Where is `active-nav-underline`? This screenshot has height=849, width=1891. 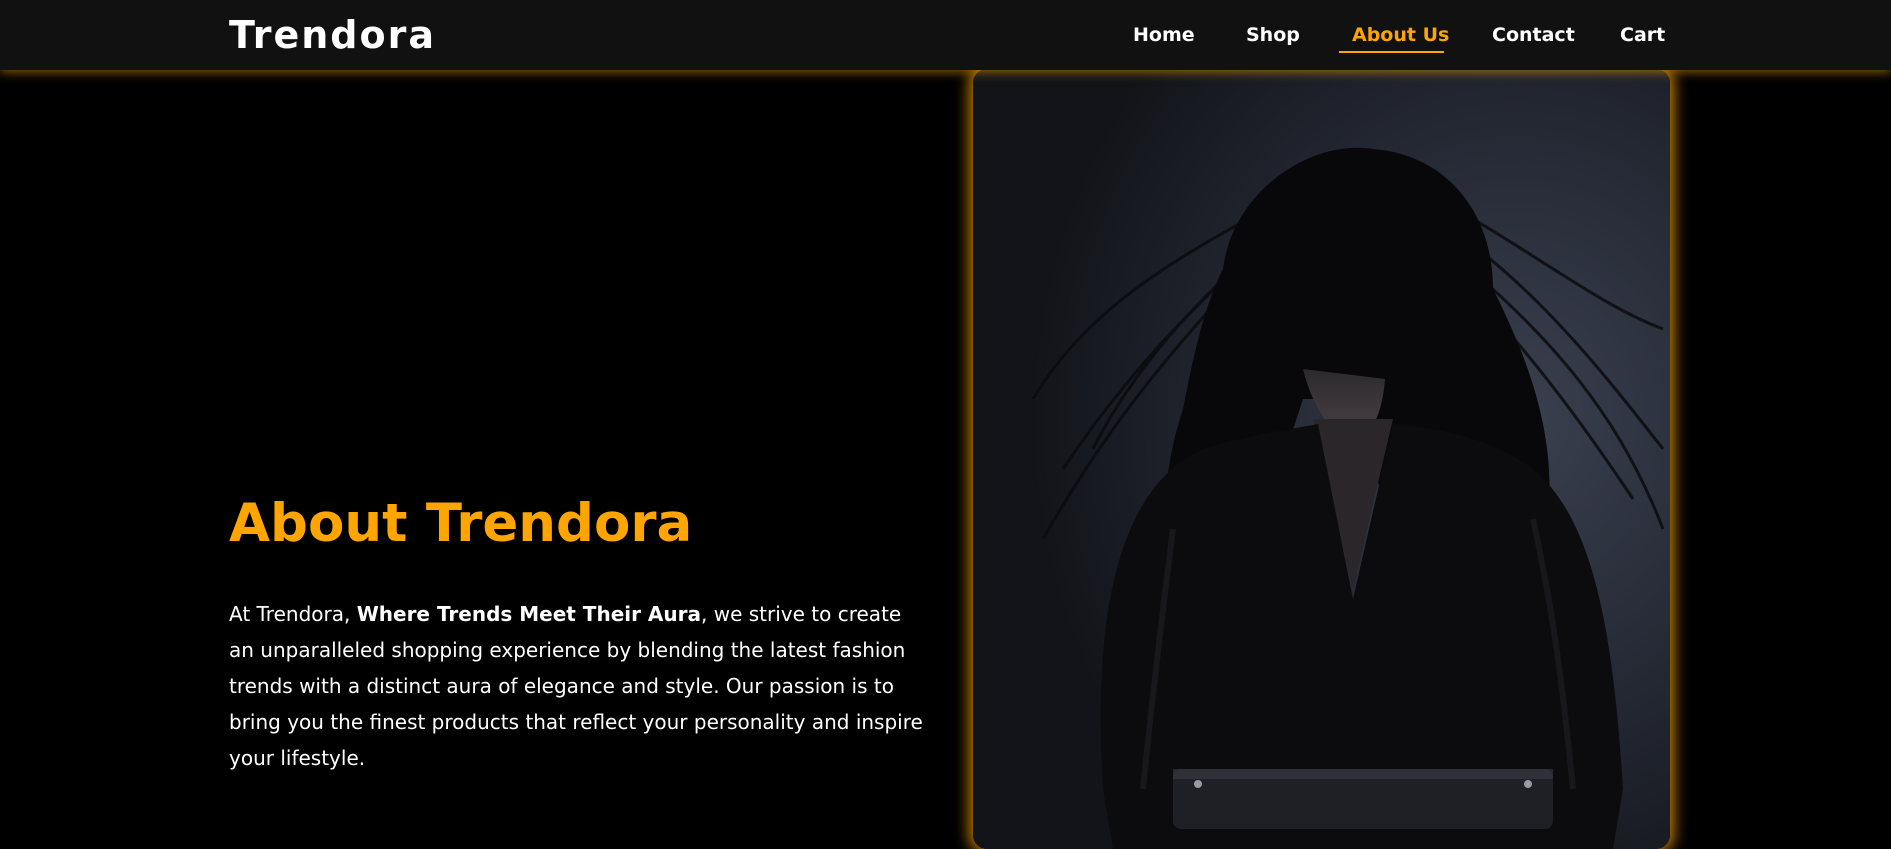
active-nav-underline is located at coordinates (1391, 52).